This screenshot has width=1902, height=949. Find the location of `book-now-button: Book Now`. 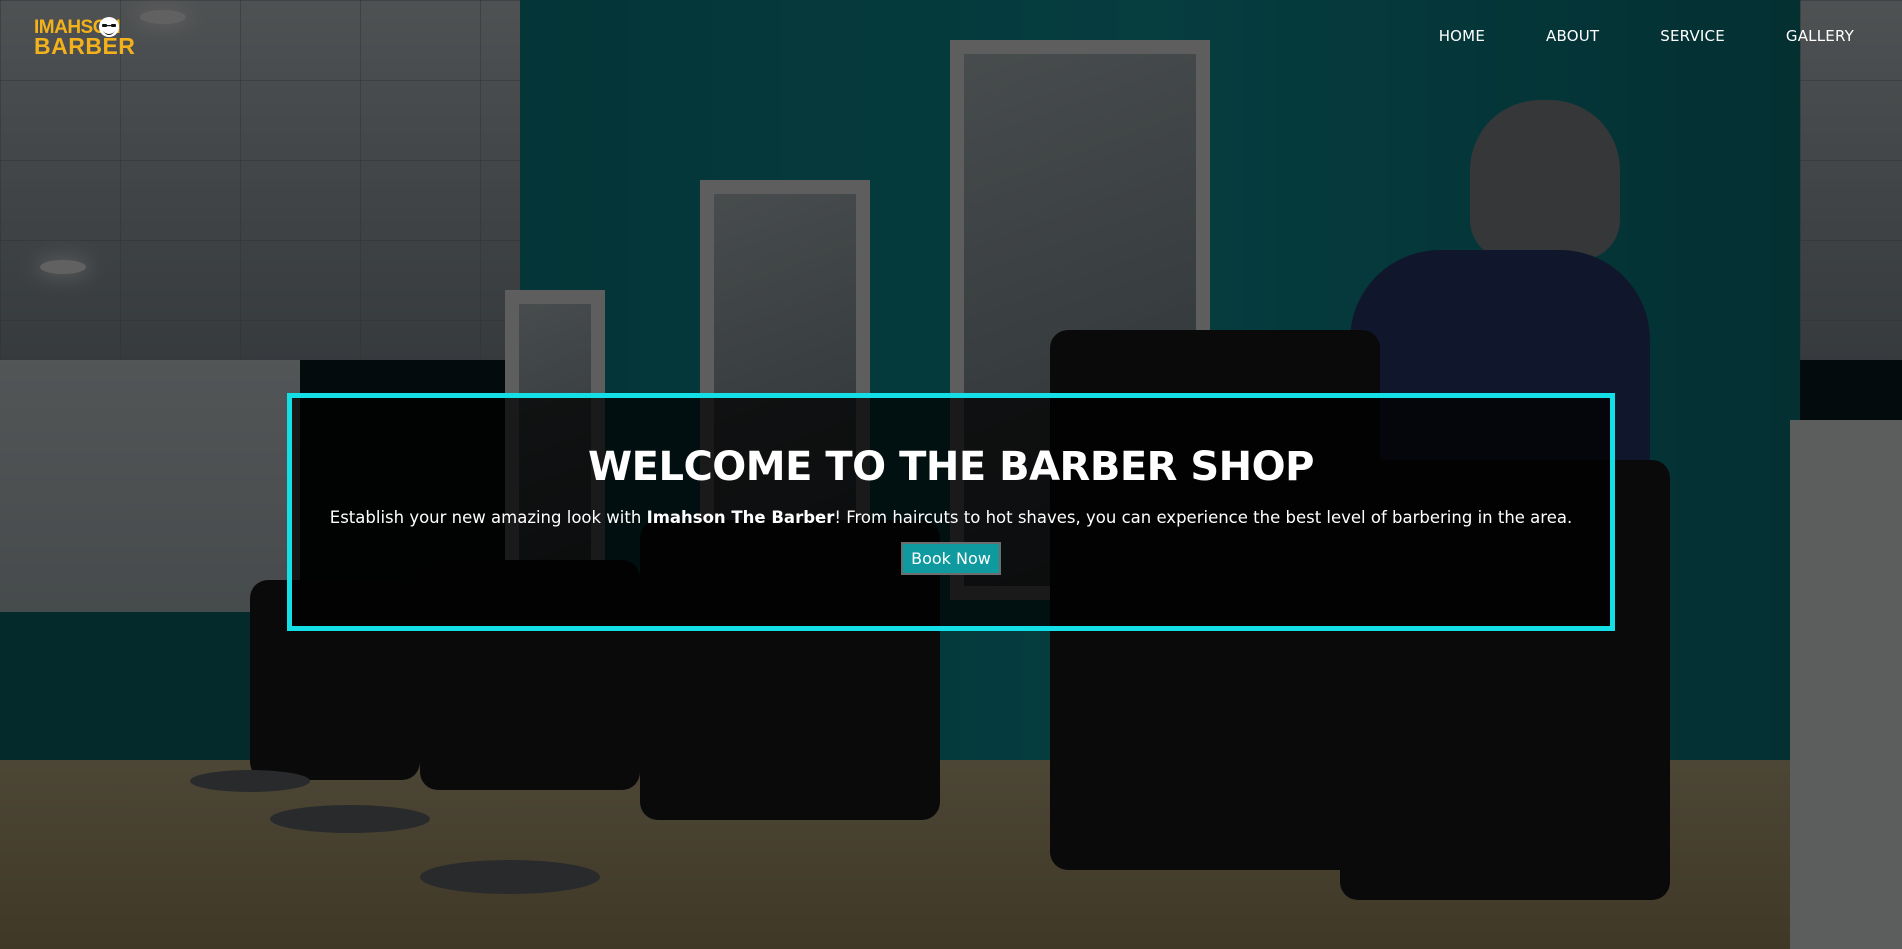

book-now-button: Book Now is located at coordinates (951, 558).